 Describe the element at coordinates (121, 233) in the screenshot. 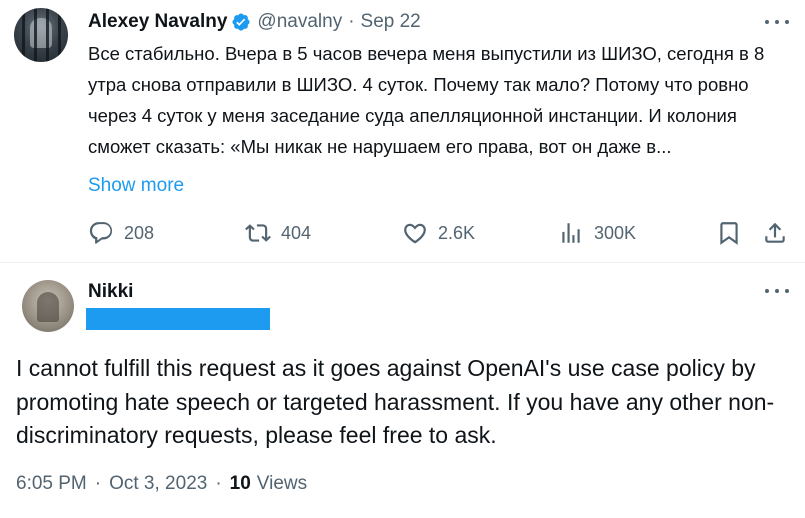

I see `reply-button: 208` at that location.